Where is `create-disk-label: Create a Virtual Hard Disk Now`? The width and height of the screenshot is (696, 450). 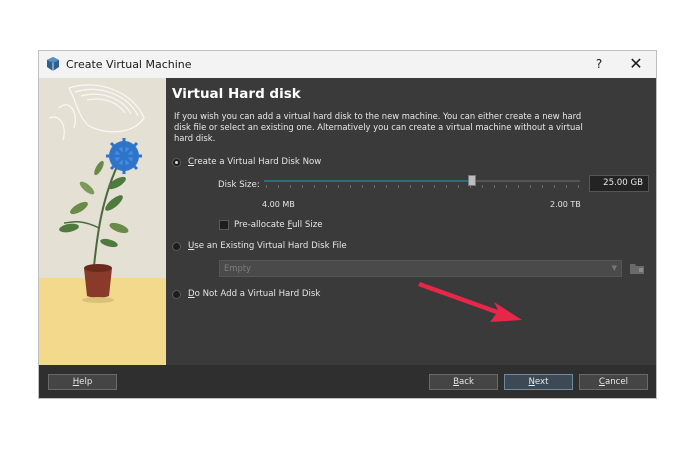
create-disk-label: Create a Virtual Hard Disk Now is located at coordinates (254, 162).